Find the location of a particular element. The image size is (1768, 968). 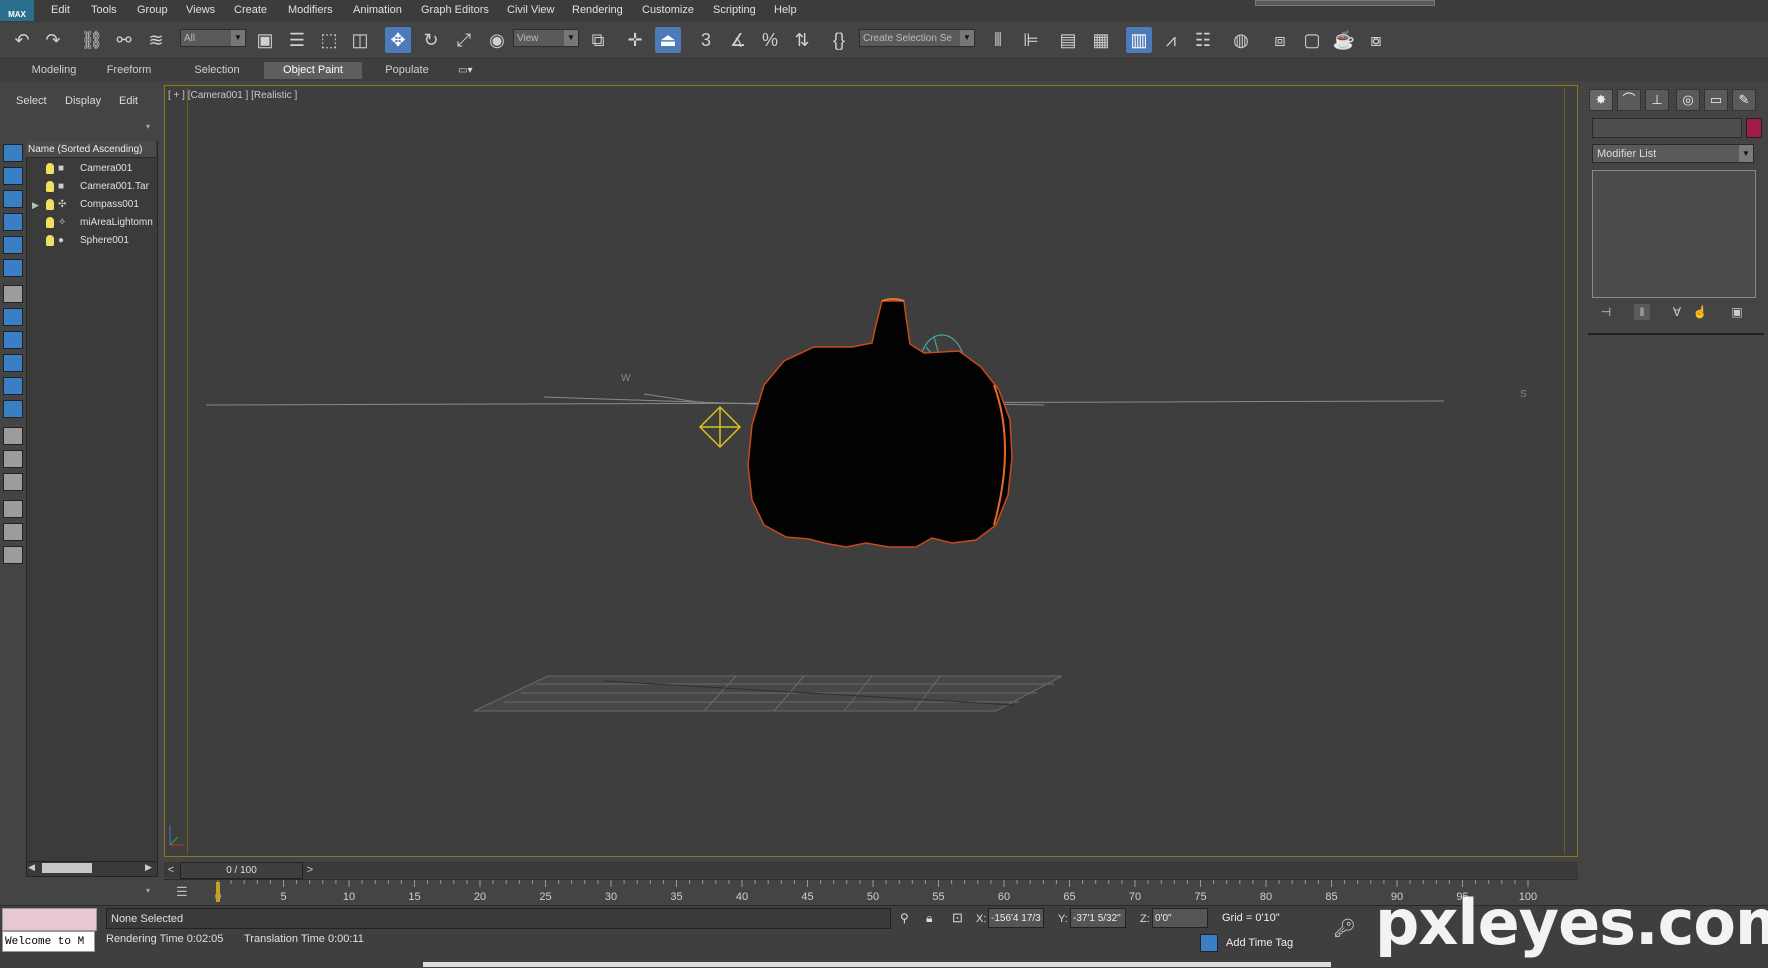

display-xrefs-icon is located at coordinates (13, 317).